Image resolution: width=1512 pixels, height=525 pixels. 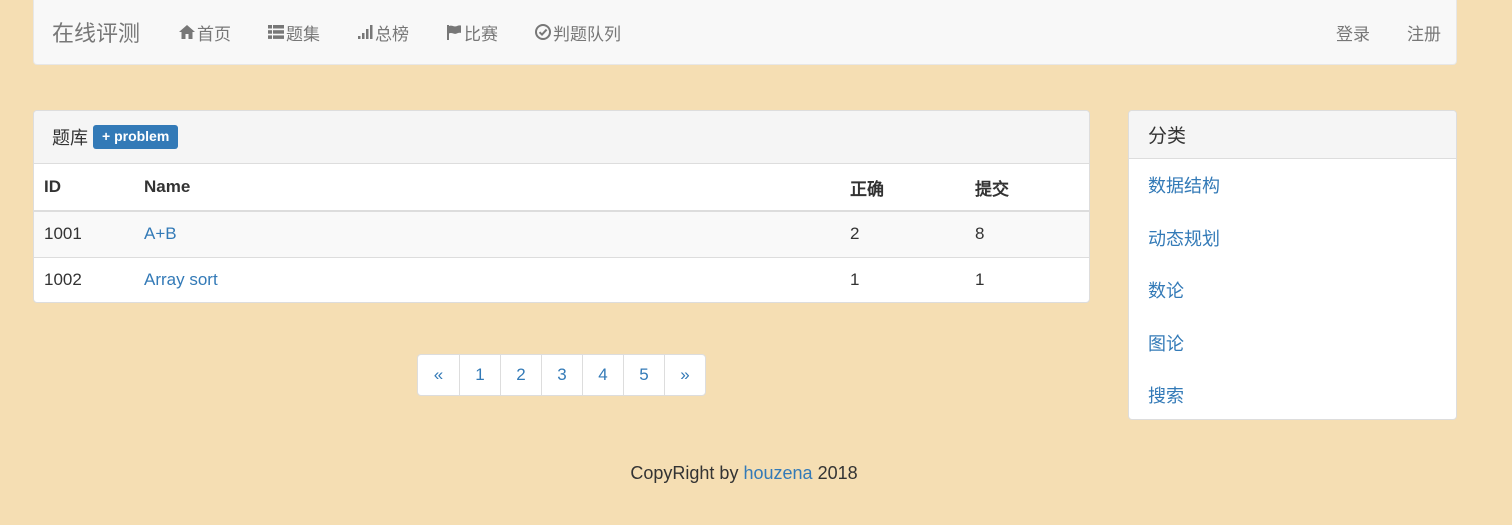 What do you see at coordinates (63, 280) in the screenshot?
I see `problem-id: 1002` at bounding box center [63, 280].